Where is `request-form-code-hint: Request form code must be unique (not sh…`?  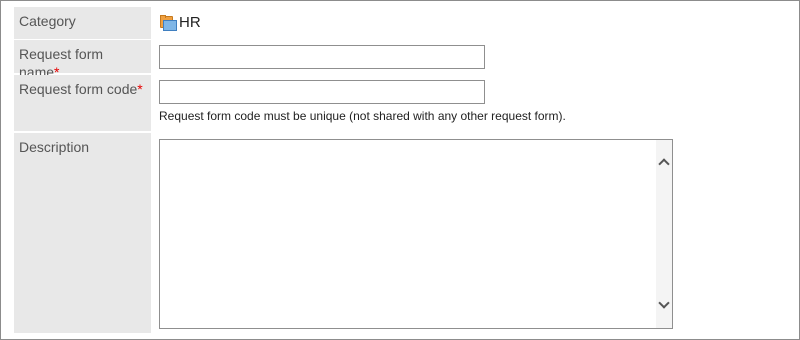
request-form-code-hint: Request form code must be unique (not sh… is located at coordinates (362, 116).